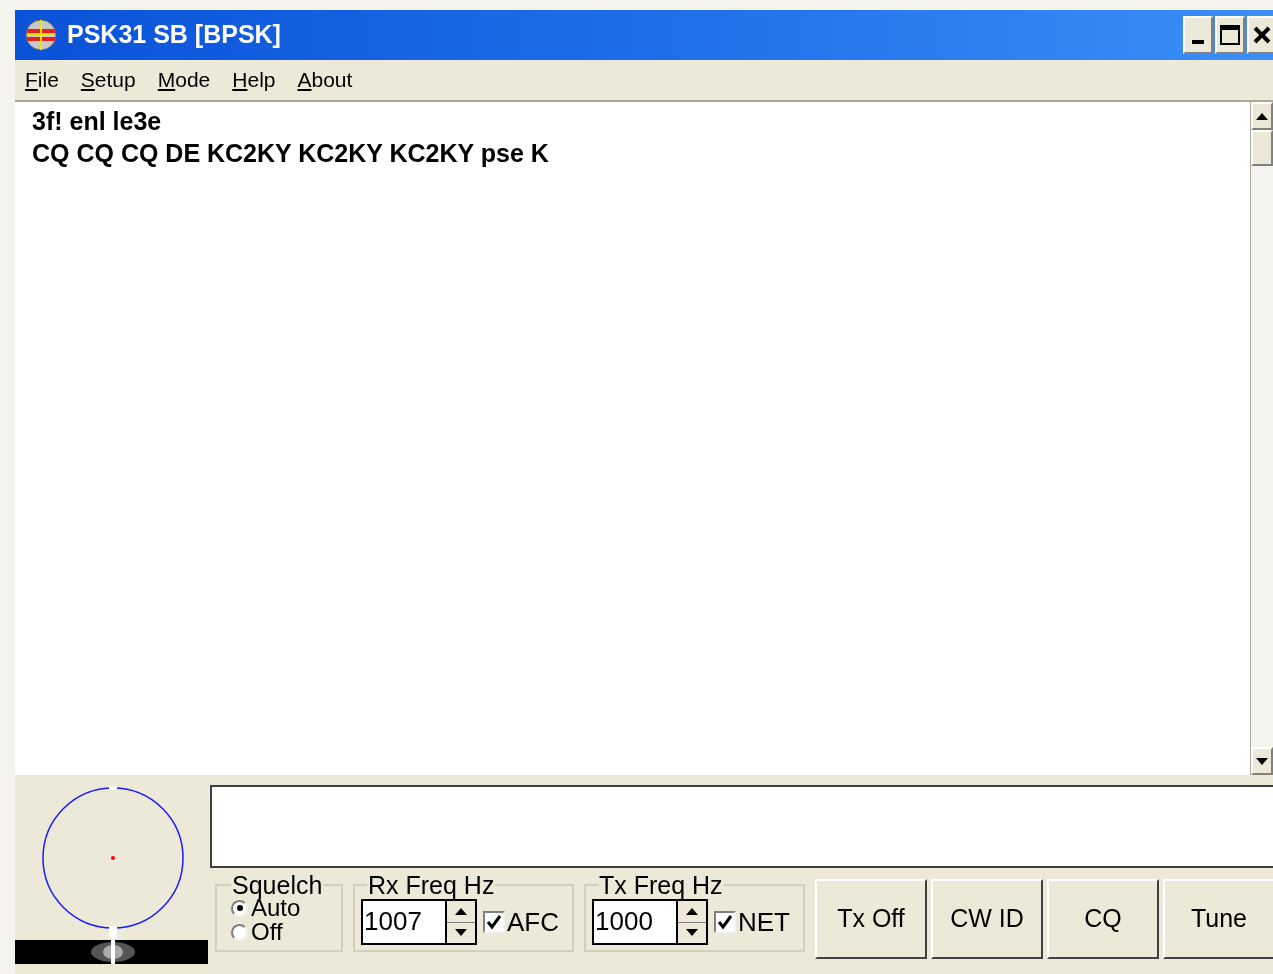  I want to click on group-label: Squelch, so click(277, 885).